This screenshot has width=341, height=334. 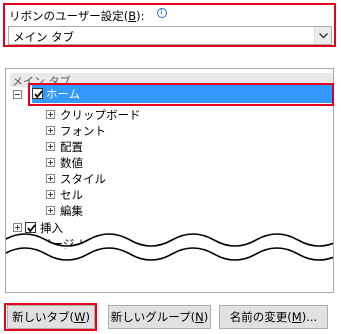 What do you see at coordinates (77, 16) in the screenshot?
I see `ribbon-customize-label: リボンのユーザー設定(B):` at bounding box center [77, 16].